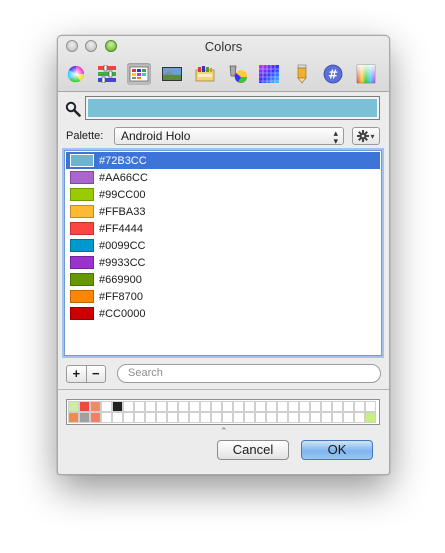 This screenshot has height=553, width=445. Describe the element at coordinates (335, 137) in the screenshot. I see `up-down-arrows-icon: ▴ ▾` at that location.